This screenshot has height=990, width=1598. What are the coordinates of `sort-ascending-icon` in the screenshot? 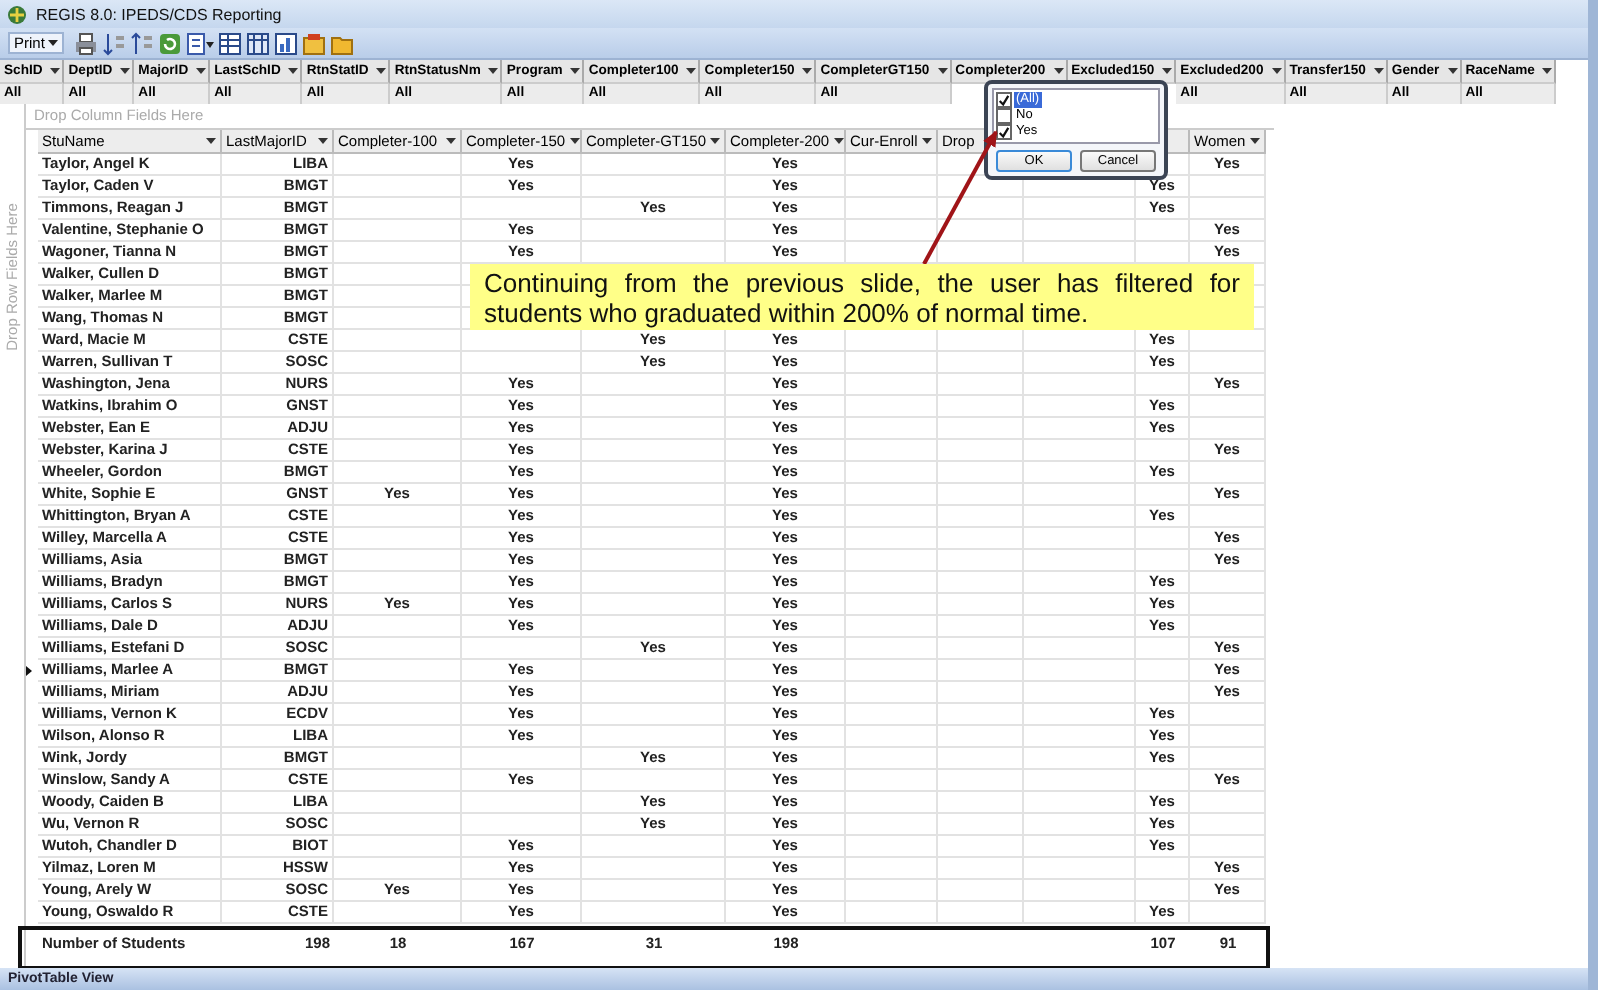 It's located at (114, 43).